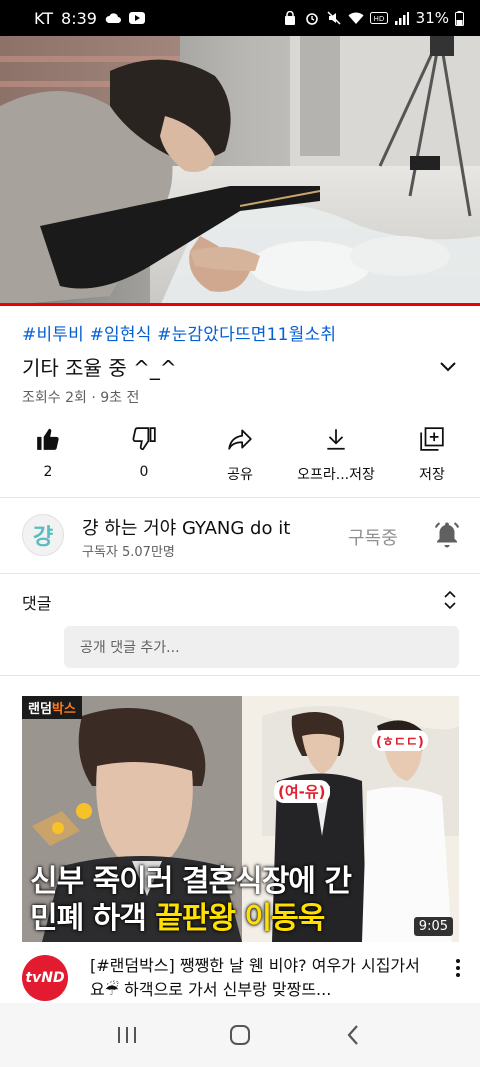 The image size is (480, 1067). I want to click on chevron-down-icon, so click(448, 366).